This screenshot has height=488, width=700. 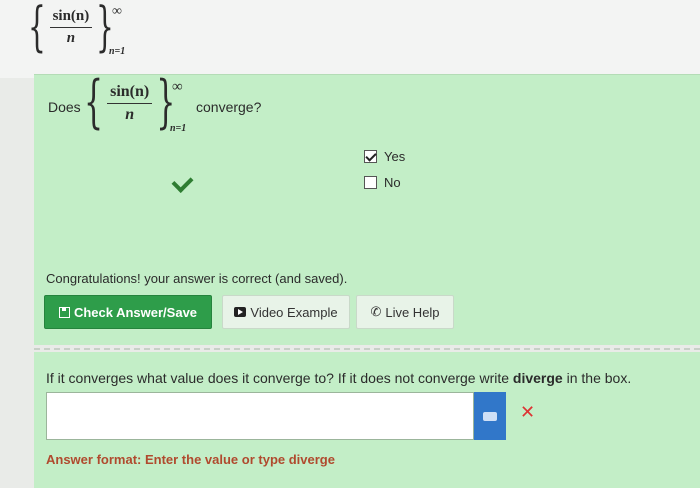 What do you see at coordinates (240, 312) in the screenshot?
I see `play-icon` at bounding box center [240, 312].